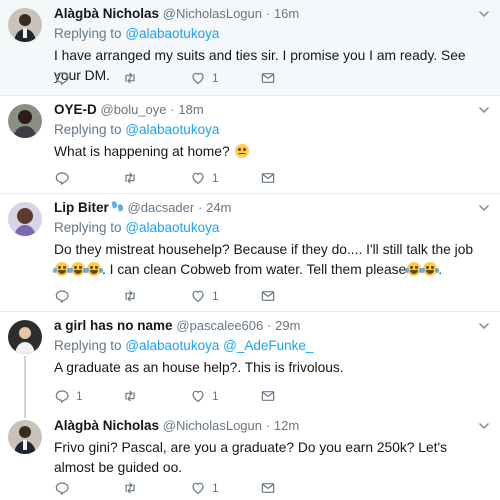 The width and height of the screenshot is (500, 500). Describe the element at coordinates (271, 152) in the screenshot. I see `tweet-text-row: What is happening at home?` at that location.